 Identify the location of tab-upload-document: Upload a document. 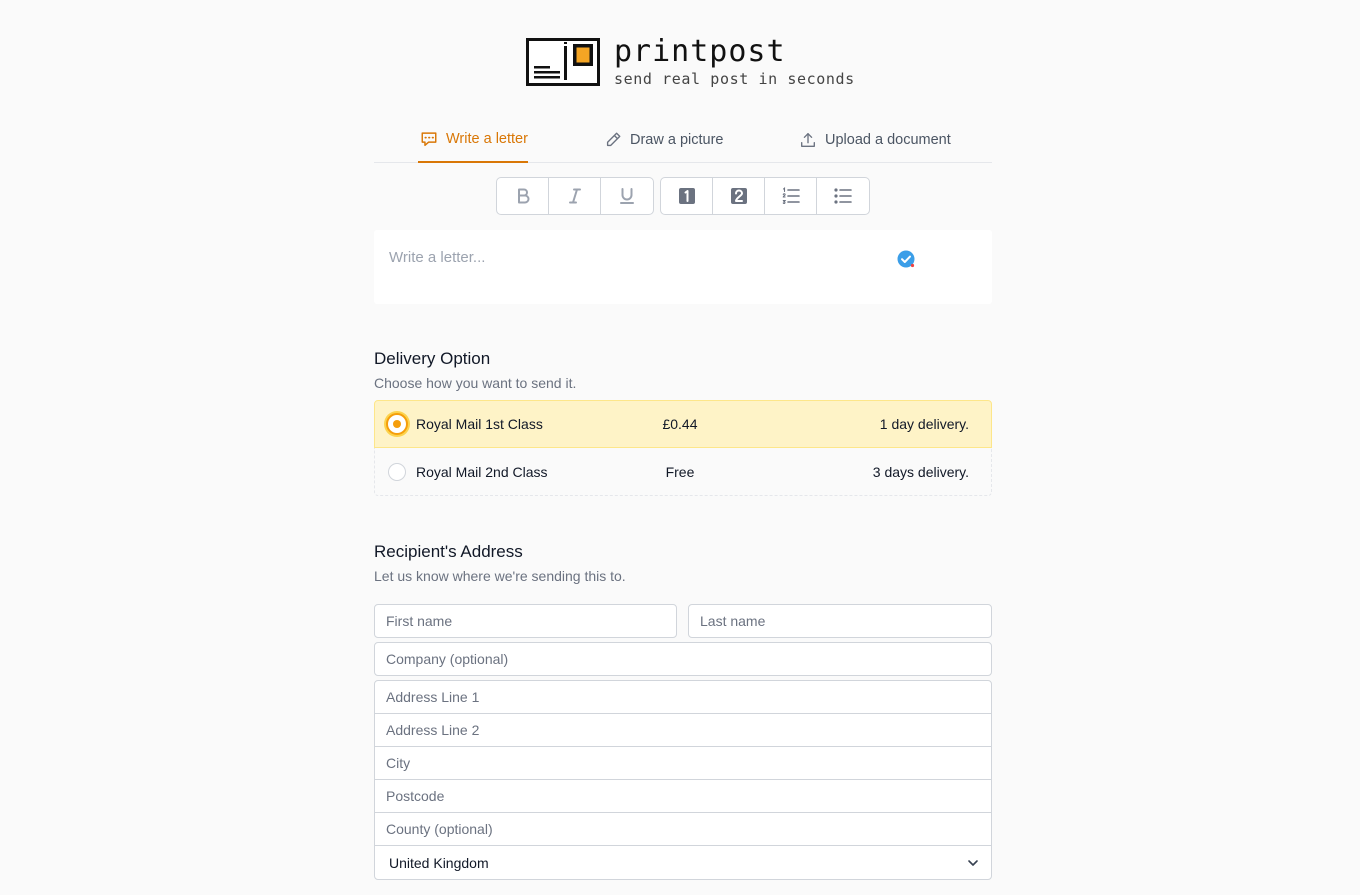
(875, 139).